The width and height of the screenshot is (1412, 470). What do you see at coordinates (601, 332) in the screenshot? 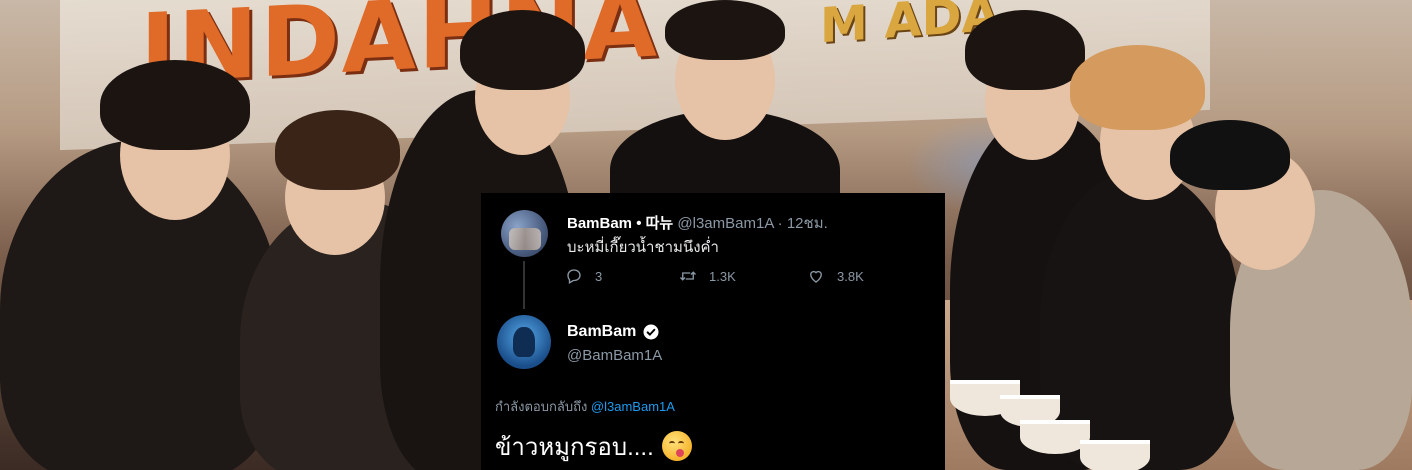
I see `reply-display-name: BamBam` at bounding box center [601, 332].